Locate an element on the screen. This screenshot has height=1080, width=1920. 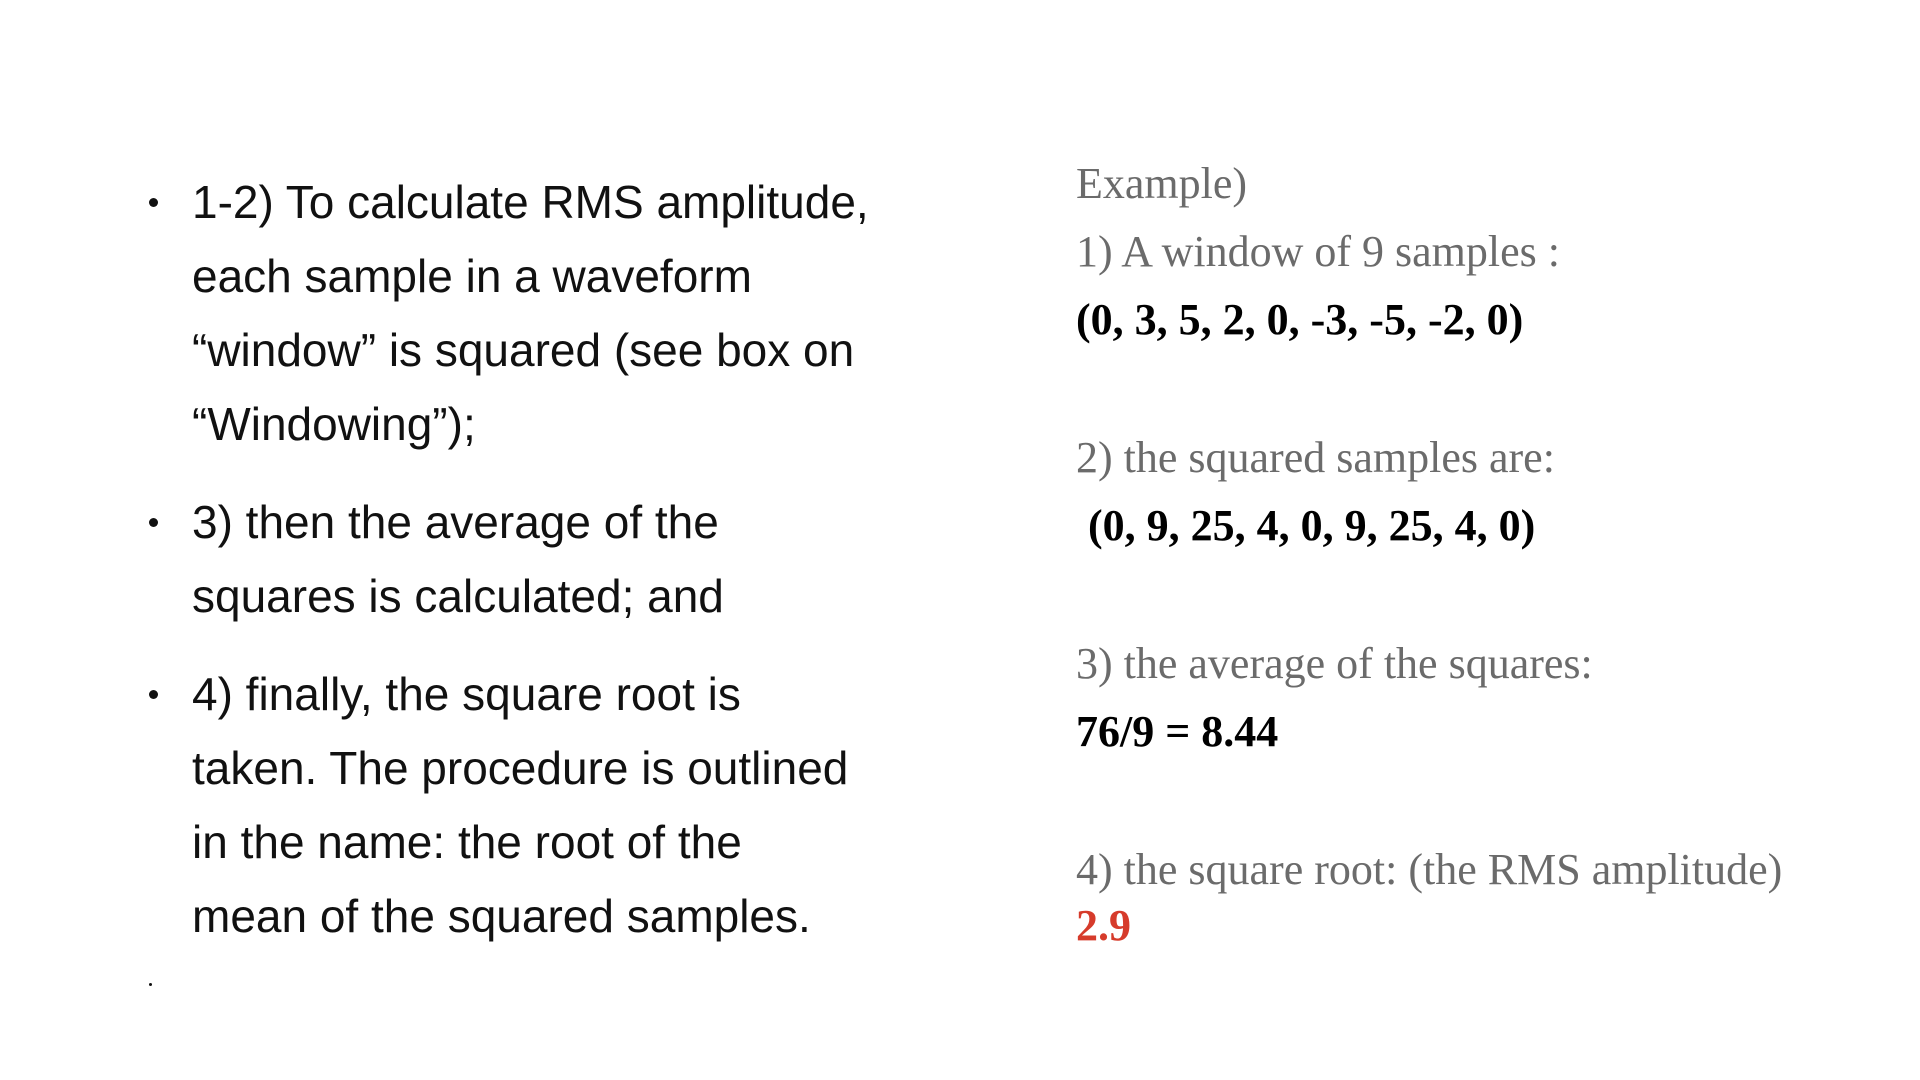
step1-value: (0, 3, 5, 2, 0, -3, -5, -2, 0) is located at coordinates (1300, 319).